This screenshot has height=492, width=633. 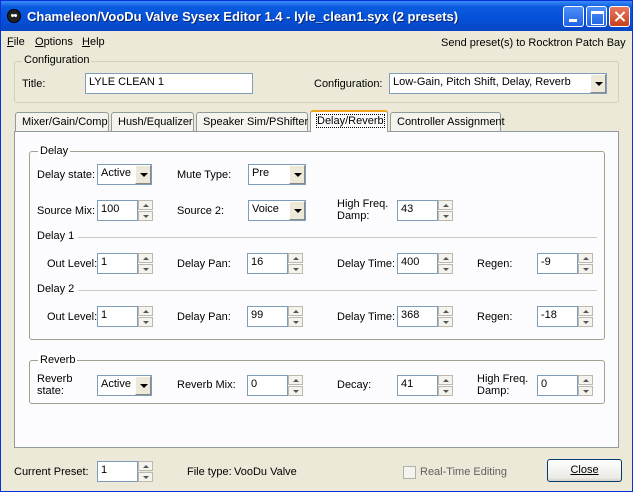 I want to click on tab-label: Speaker Sim/PShifter, so click(x=256, y=122).